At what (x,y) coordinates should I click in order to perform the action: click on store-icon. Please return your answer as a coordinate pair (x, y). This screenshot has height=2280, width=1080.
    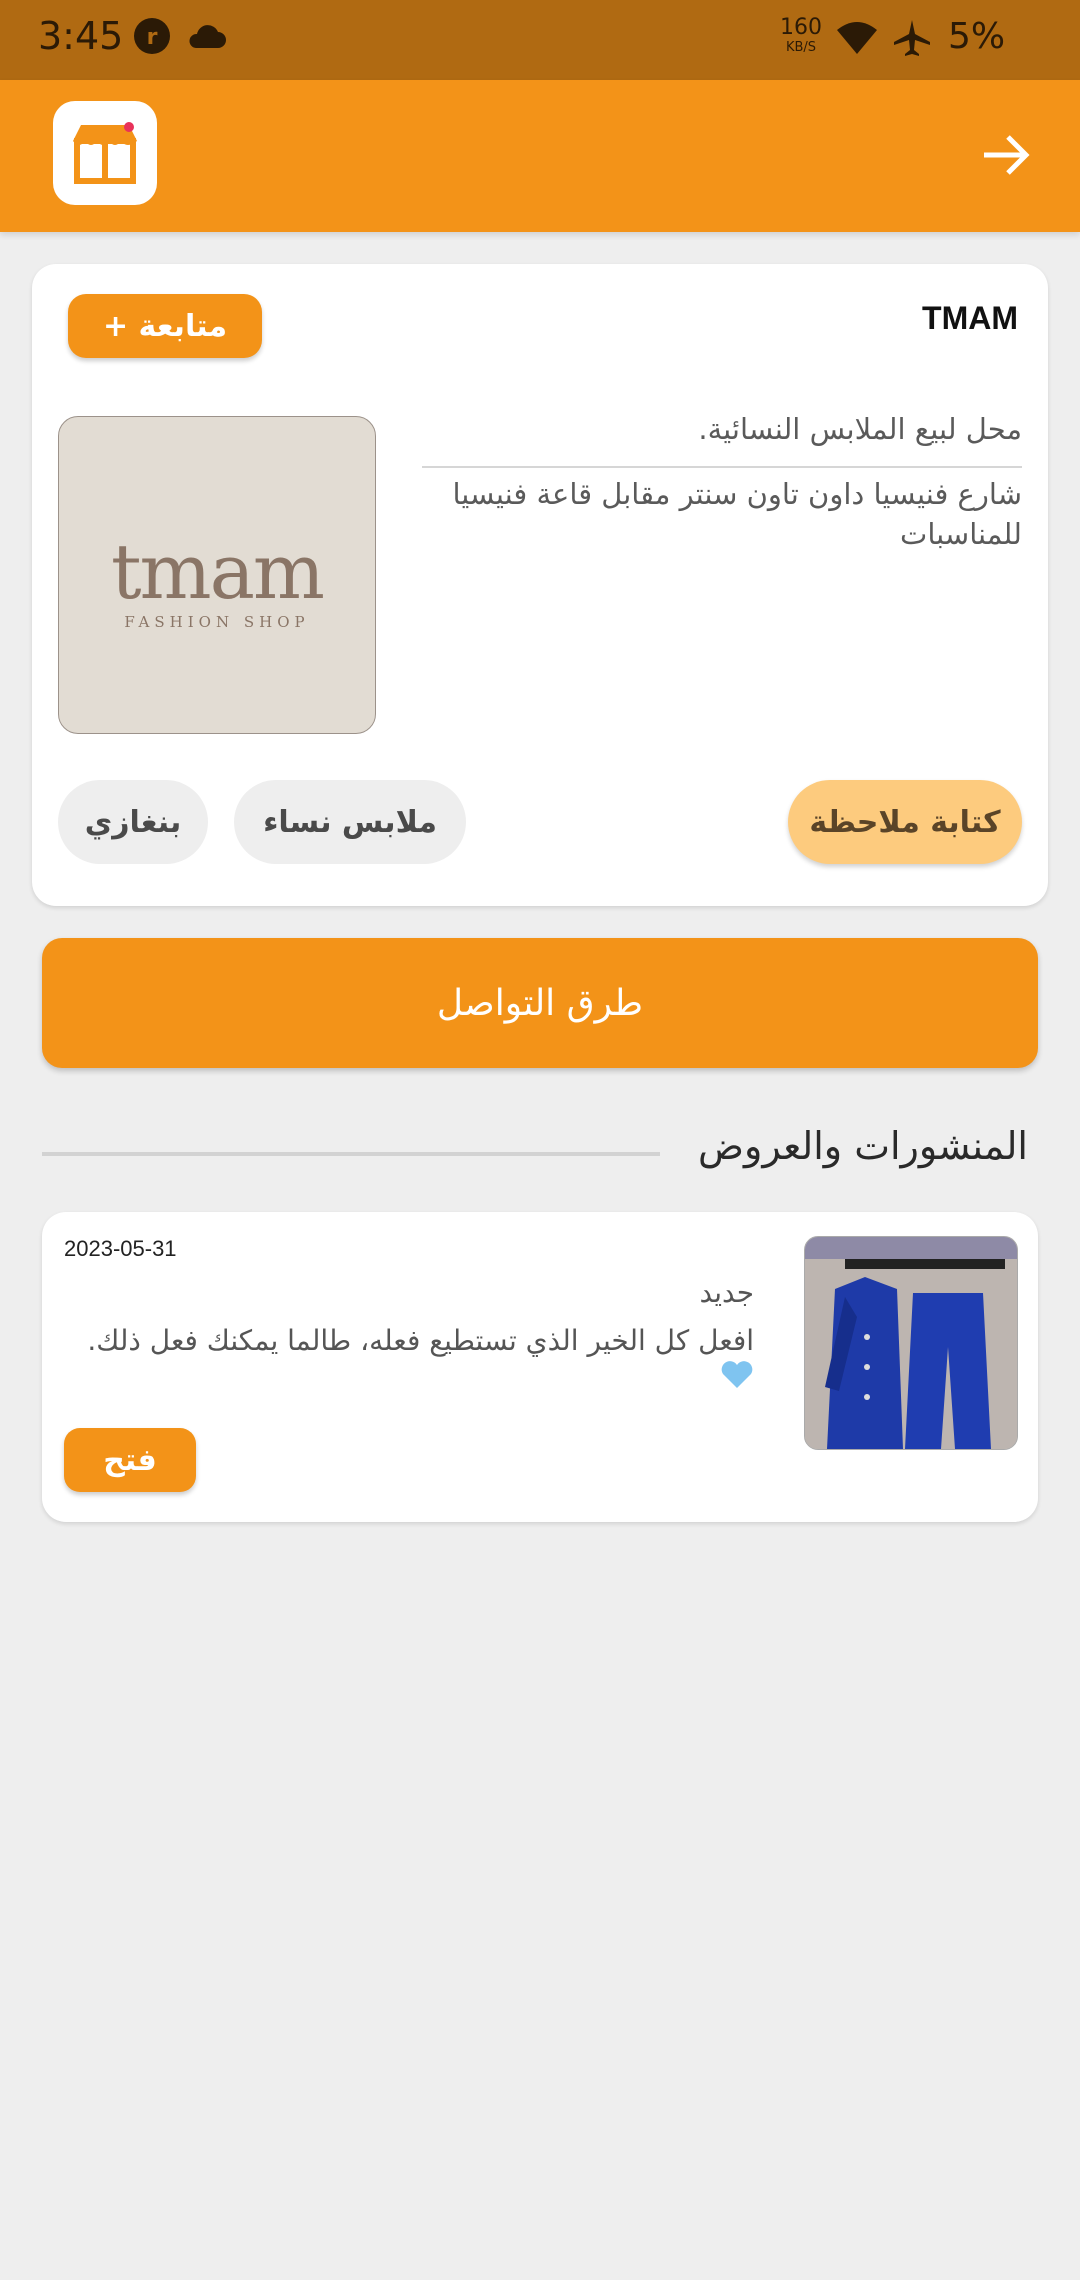
    Looking at the image, I should click on (105, 153).